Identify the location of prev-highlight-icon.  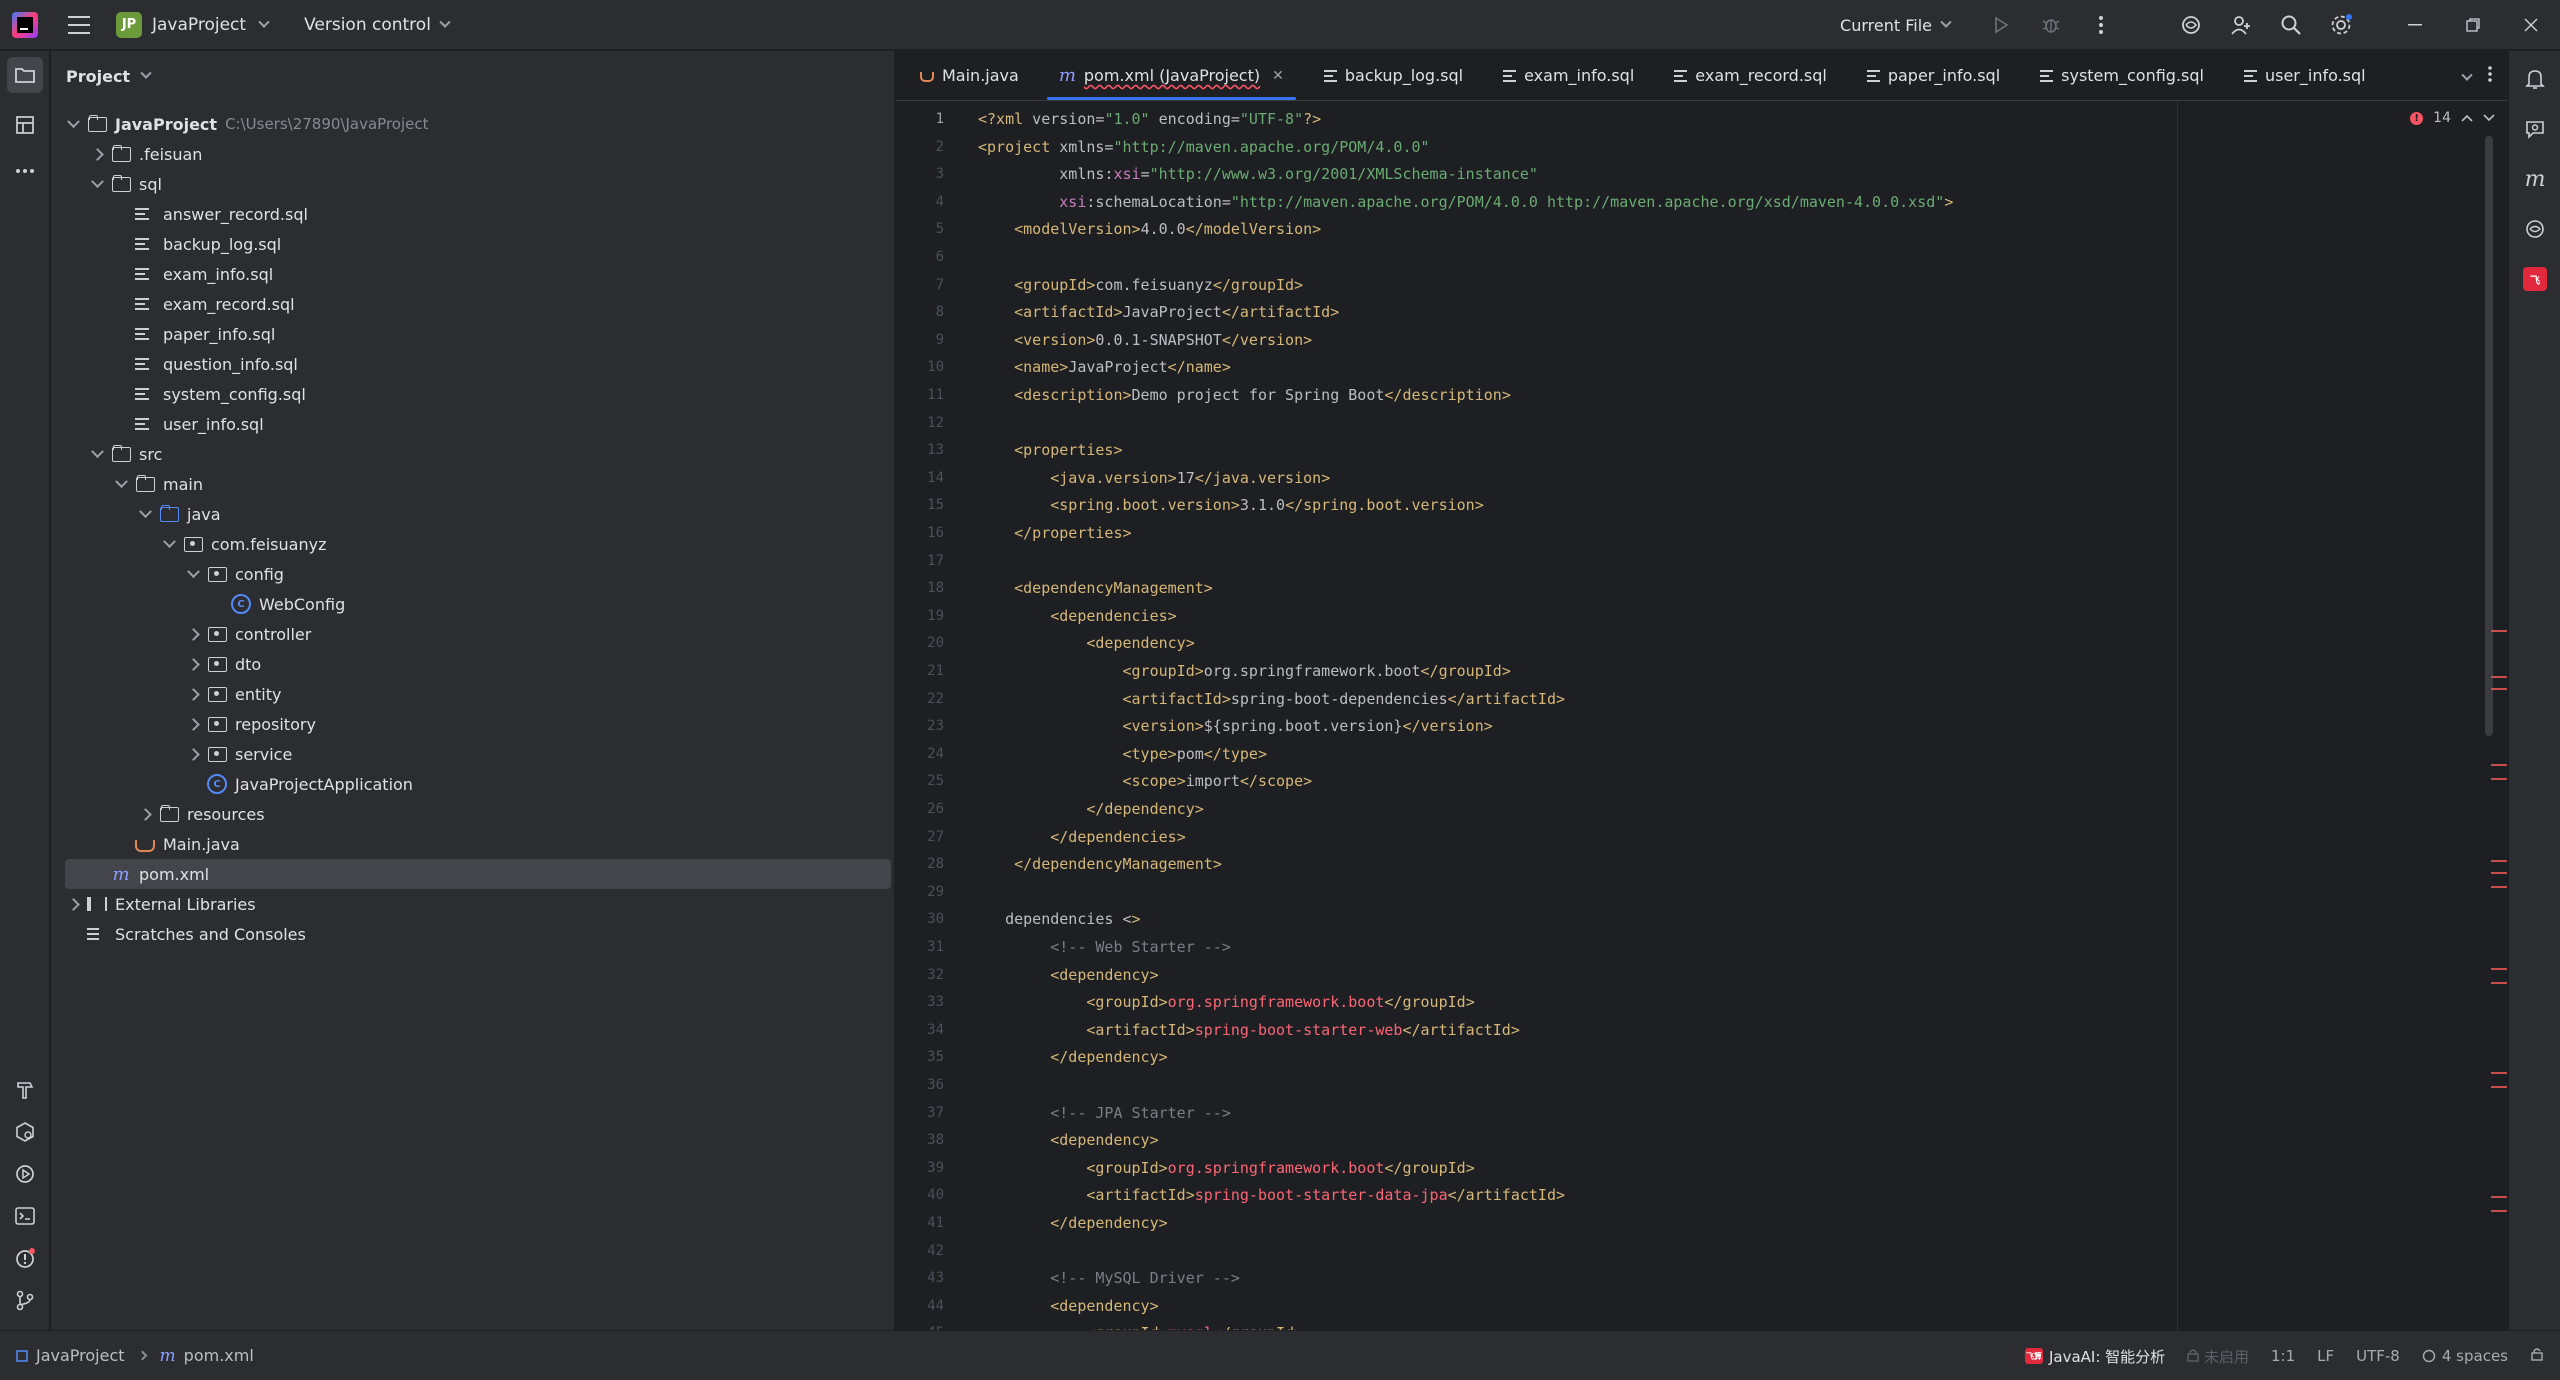
(2467, 118).